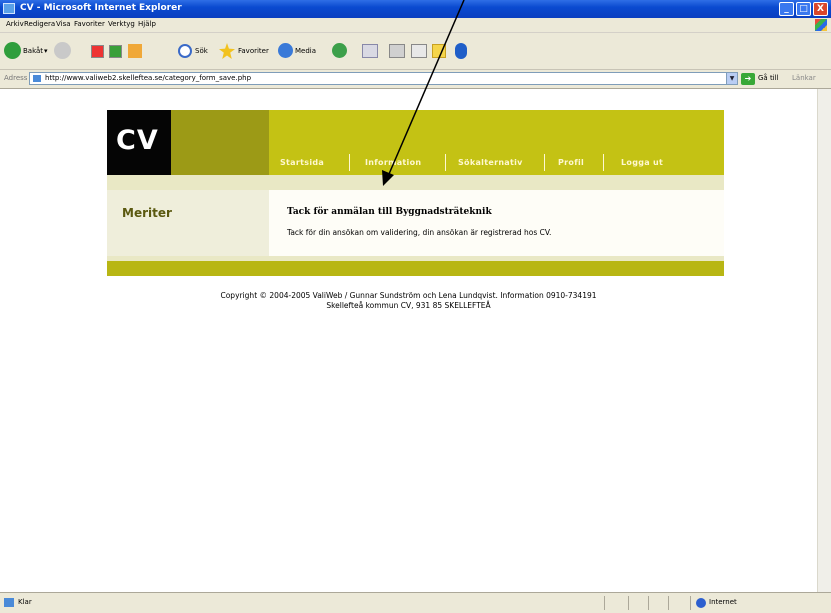 This screenshot has width=831, height=613. I want to click on minimize-button: _, so click(786, 9).